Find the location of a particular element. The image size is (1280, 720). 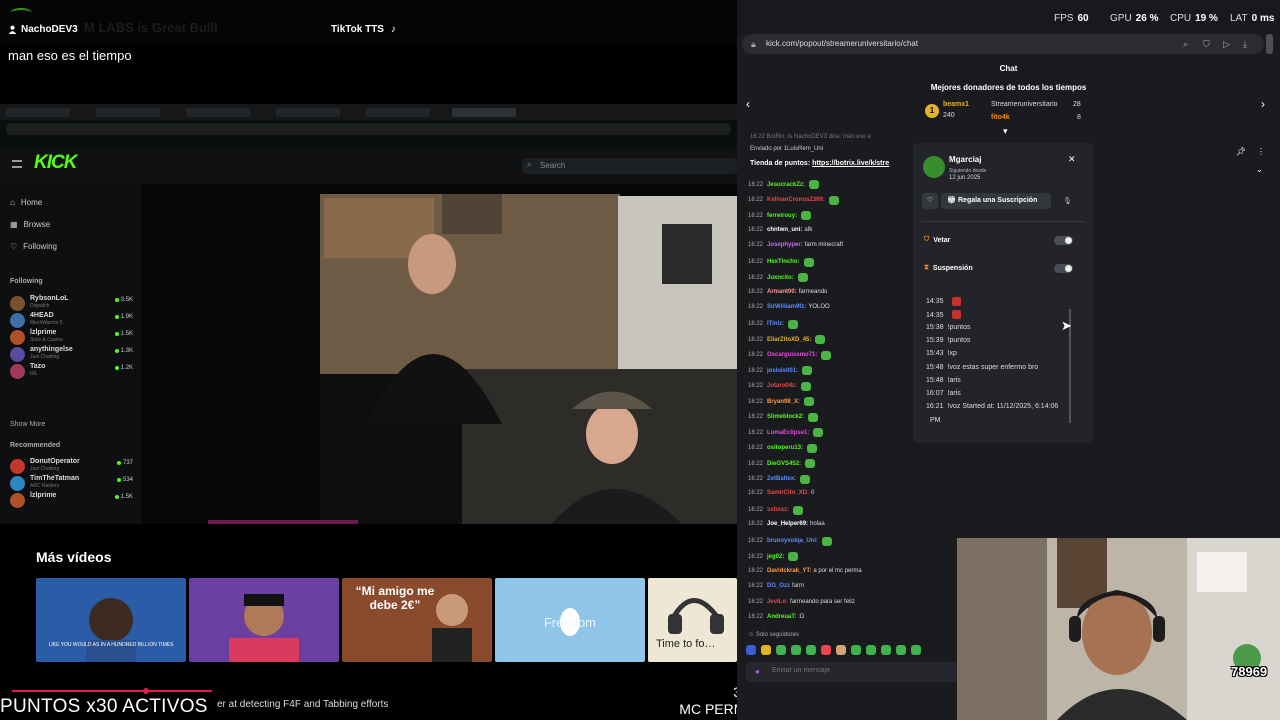

chat-message: 16:22 Oscarguissmo71: is located at coordinates (790, 355).